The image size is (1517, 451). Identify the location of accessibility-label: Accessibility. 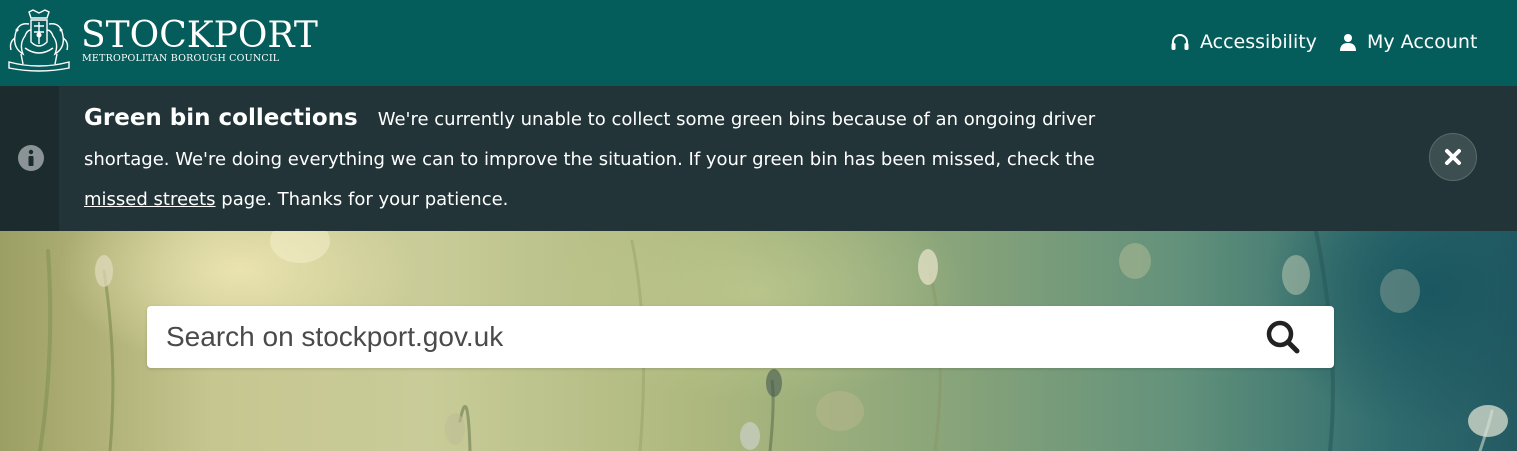
(1258, 42).